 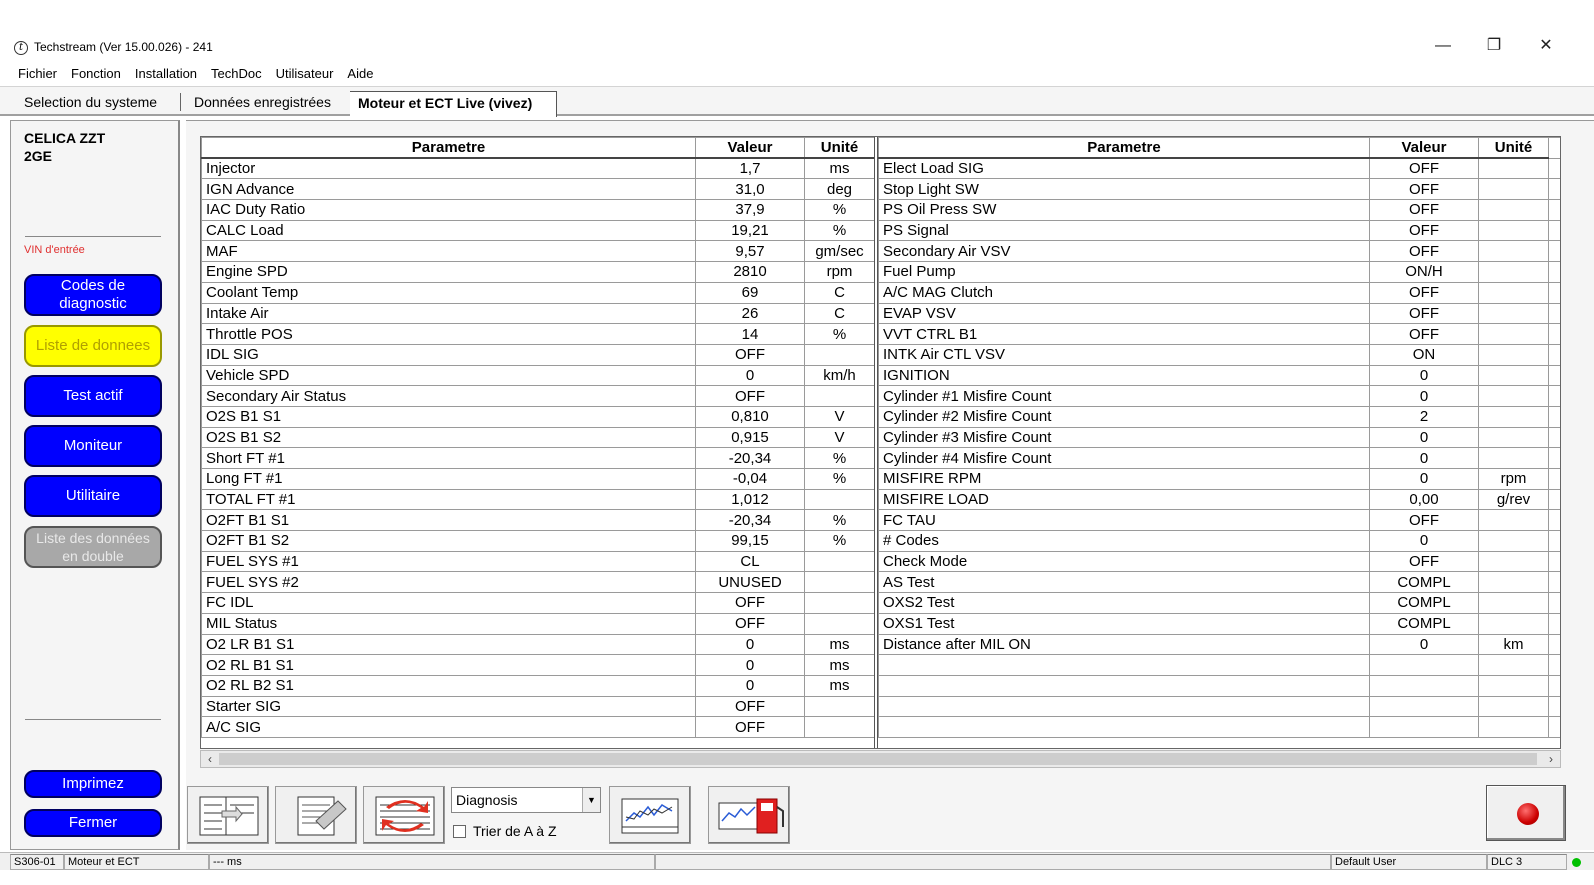 I want to click on table-row: OXS2 Test COMPL, so click(x=1219, y=603).